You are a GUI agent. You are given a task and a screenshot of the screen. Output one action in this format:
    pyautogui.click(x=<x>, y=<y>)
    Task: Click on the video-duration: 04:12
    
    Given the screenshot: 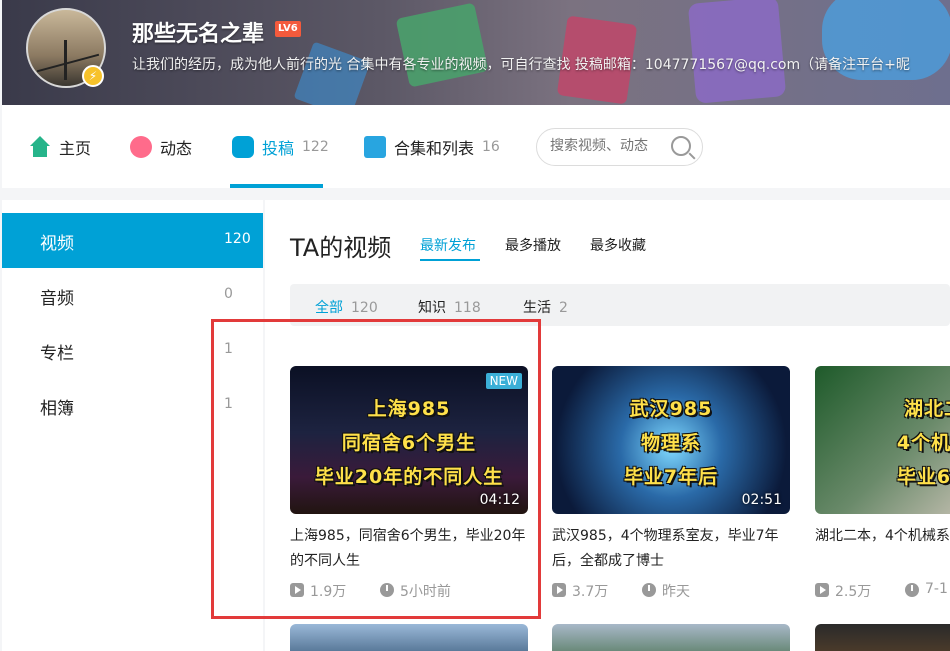 What is the action you would take?
    pyautogui.click(x=499, y=500)
    